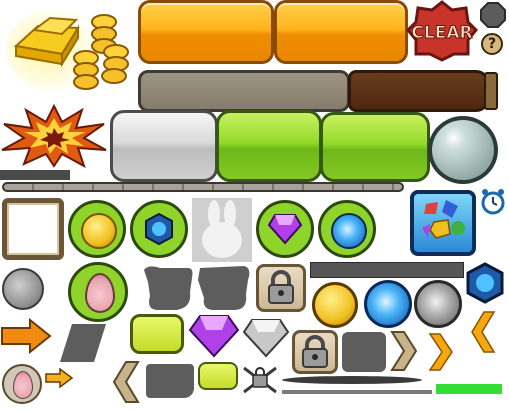 This screenshot has width=509, height=412. I want to click on green-button-left, so click(269, 146).